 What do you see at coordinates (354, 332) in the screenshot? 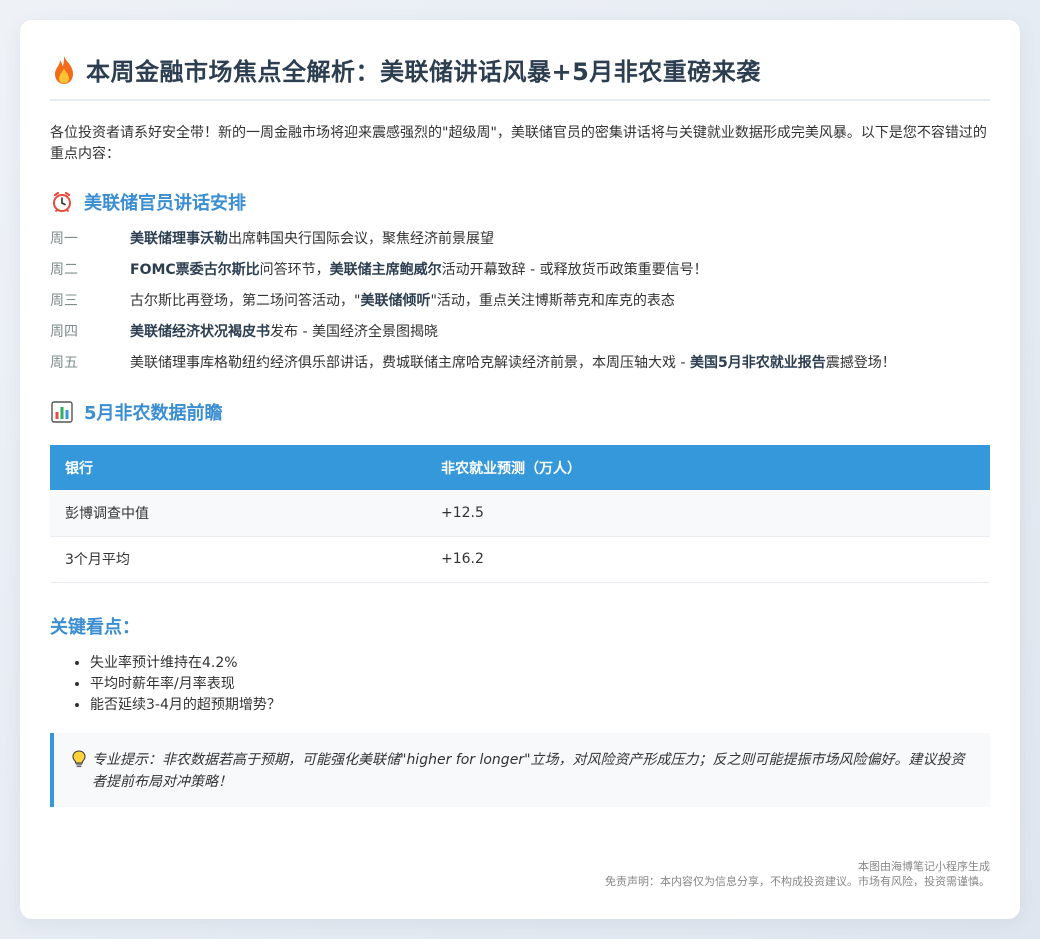
I see `schedule-text: 发布 - 美国经济全景图揭晓` at bounding box center [354, 332].